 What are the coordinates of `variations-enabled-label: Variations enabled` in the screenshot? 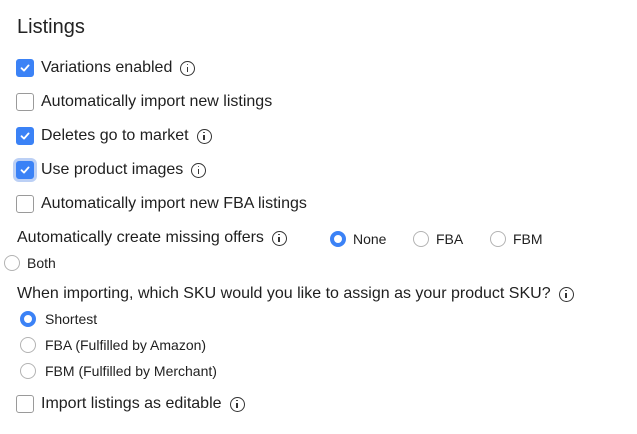 It's located at (107, 67).